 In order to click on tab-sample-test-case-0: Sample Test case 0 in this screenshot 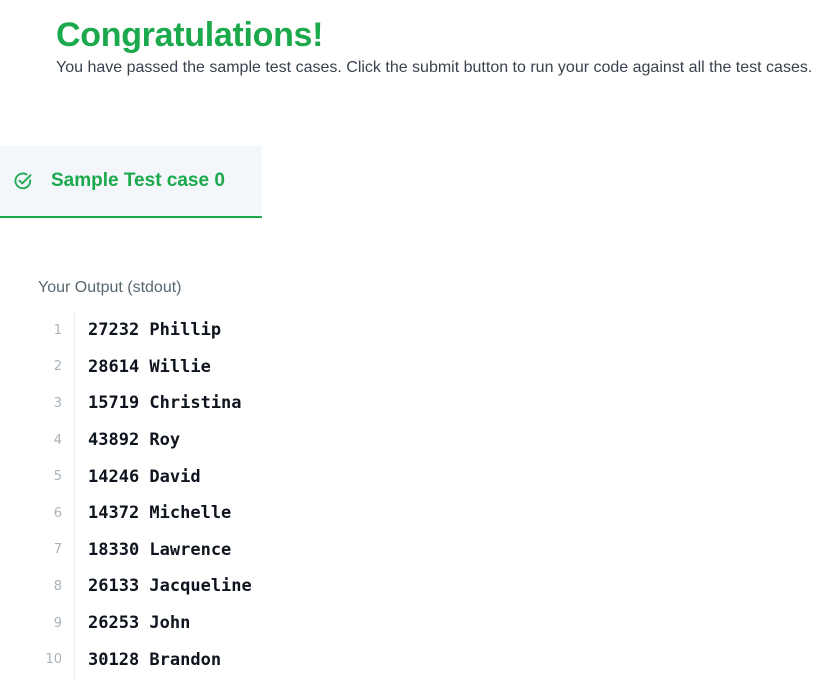, I will do `click(131, 182)`.